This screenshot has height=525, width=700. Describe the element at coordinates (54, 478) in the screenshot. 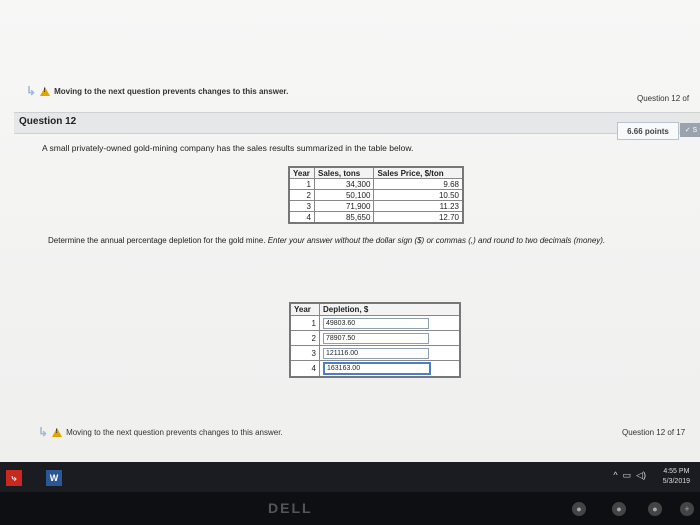

I see `word-app-icon: W` at that location.